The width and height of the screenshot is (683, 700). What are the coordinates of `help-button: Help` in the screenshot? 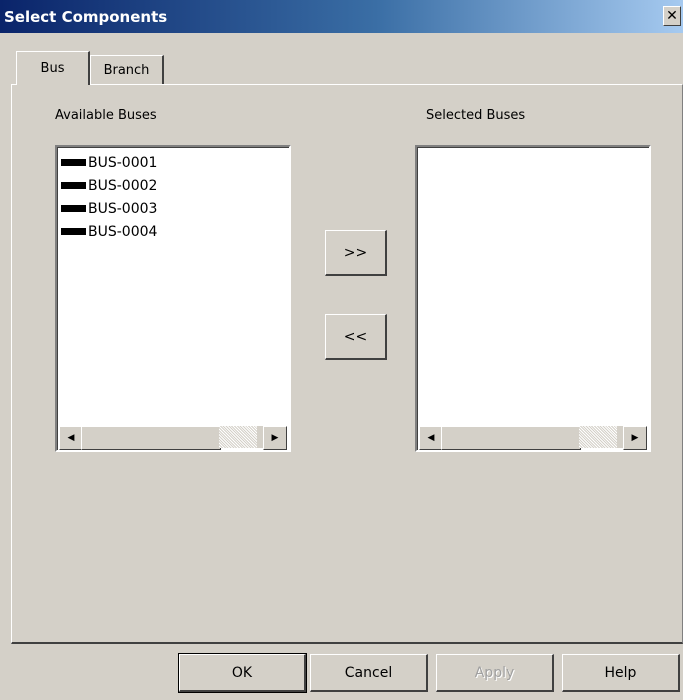 It's located at (621, 673).